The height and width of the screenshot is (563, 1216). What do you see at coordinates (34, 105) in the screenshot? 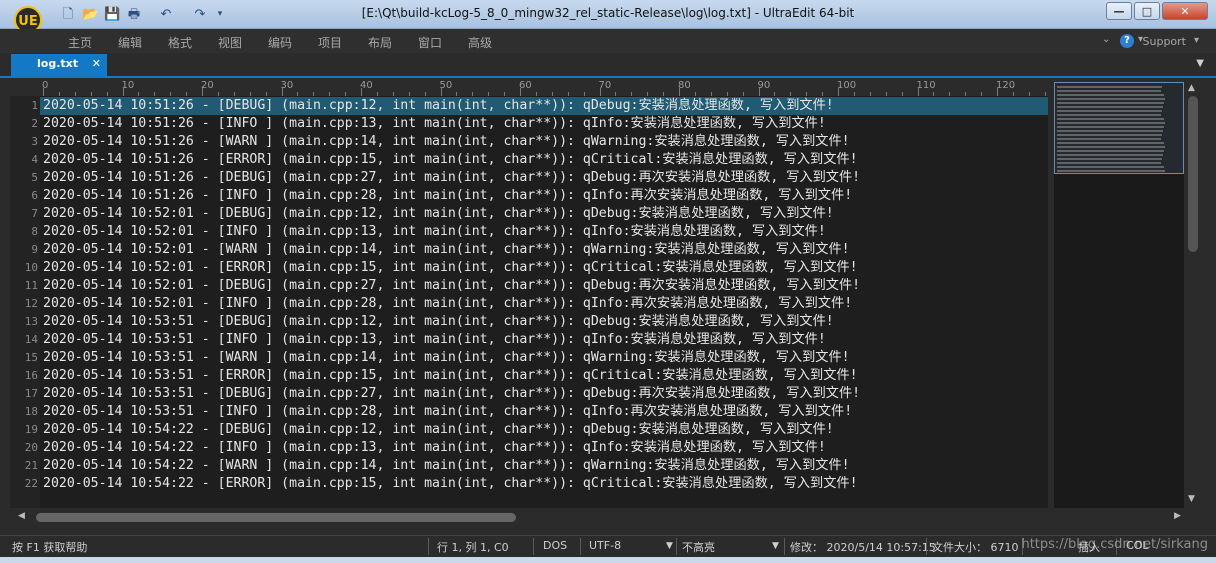
I see `line-number: 1` at bounding box center [34, 105].